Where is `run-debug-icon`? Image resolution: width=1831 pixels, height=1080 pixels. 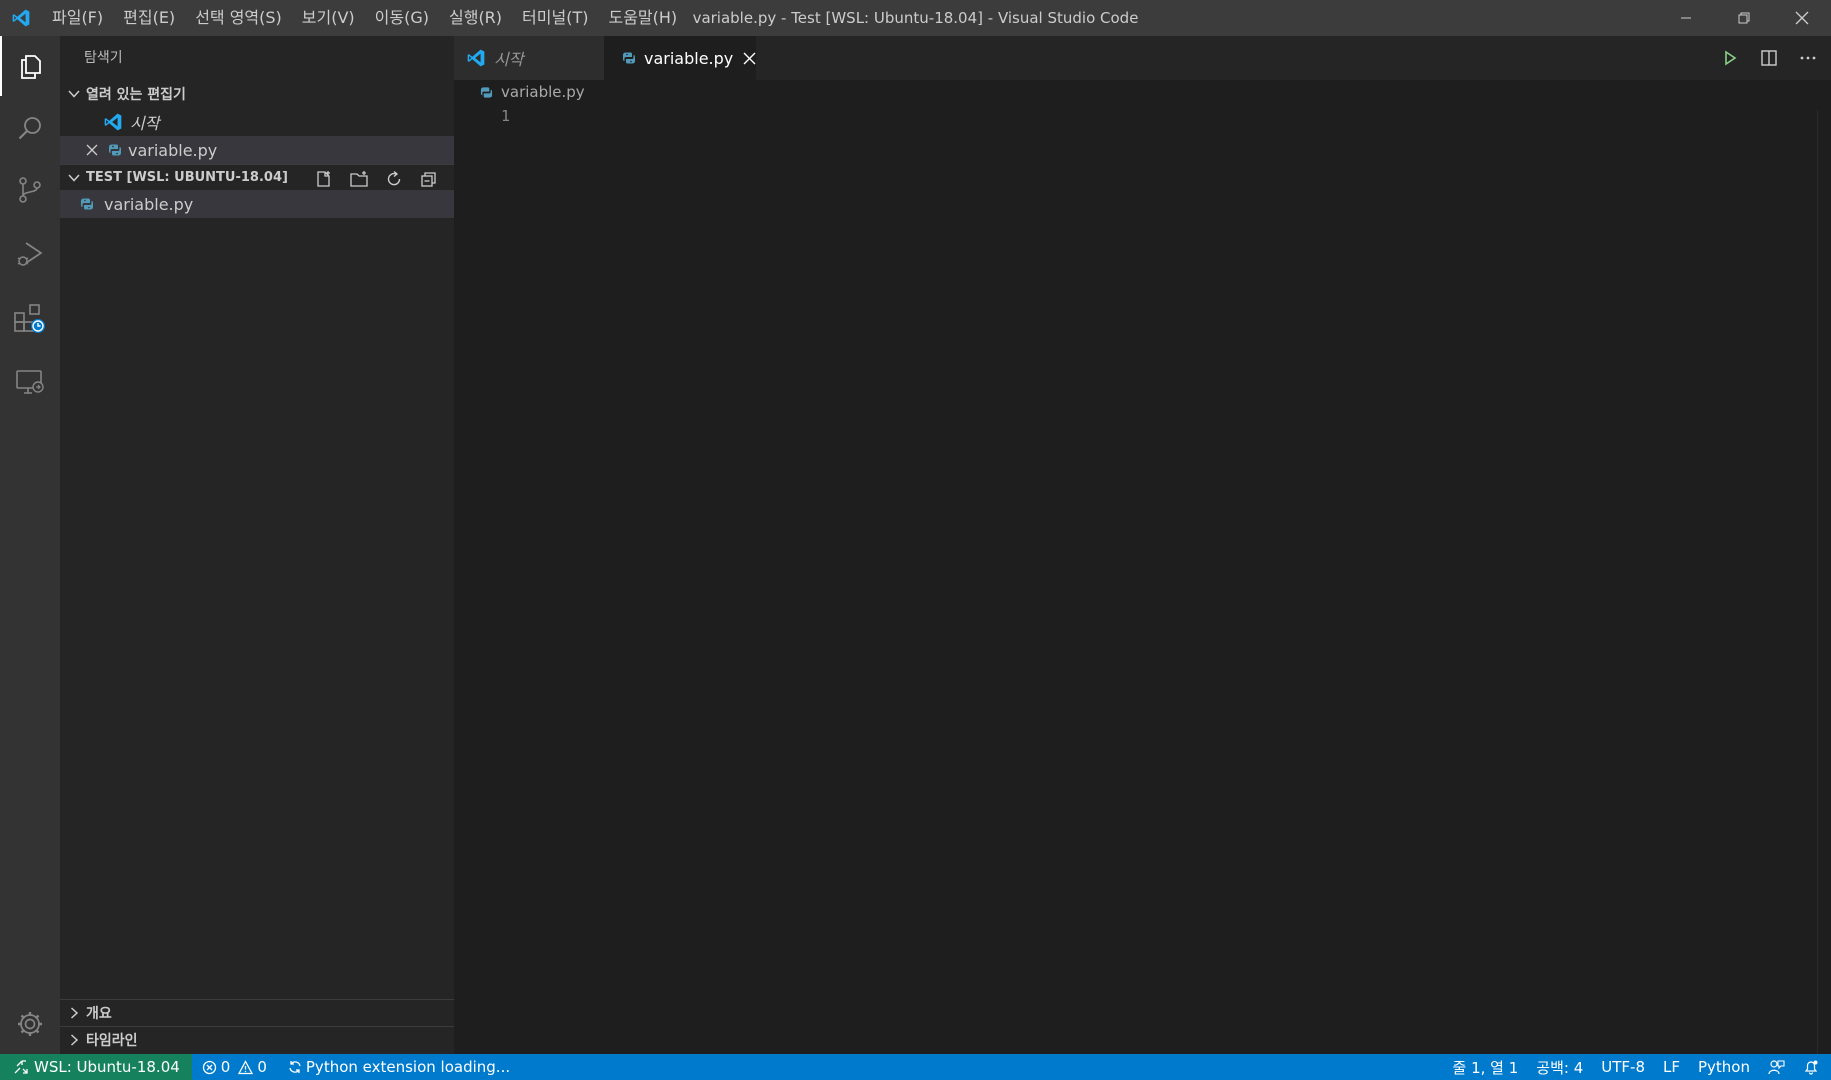 run-debug-icon is located at coordinates (30, 254).